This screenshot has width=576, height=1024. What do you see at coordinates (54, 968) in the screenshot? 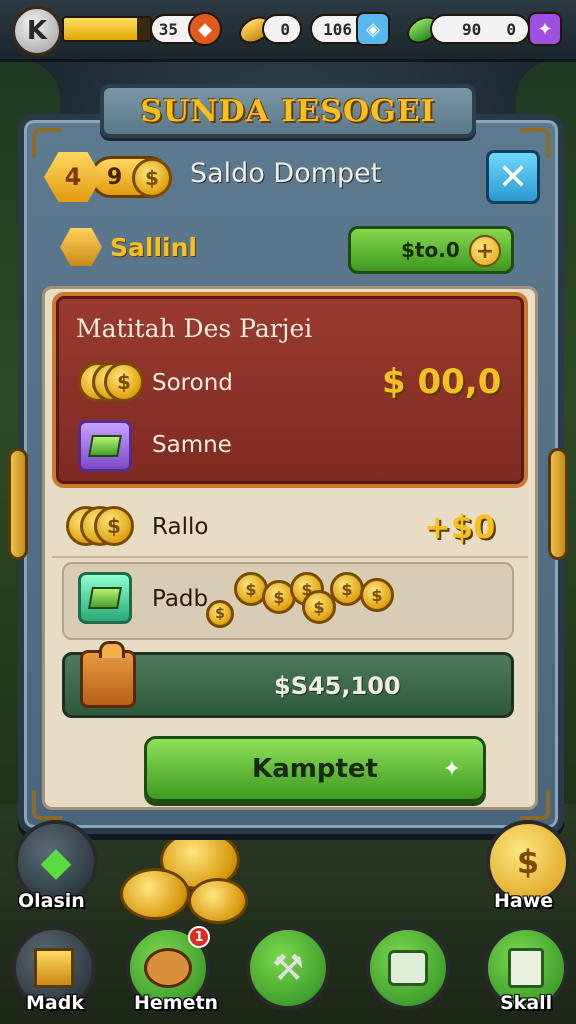
I see `chest-icon` at bounding box center [54, 968].